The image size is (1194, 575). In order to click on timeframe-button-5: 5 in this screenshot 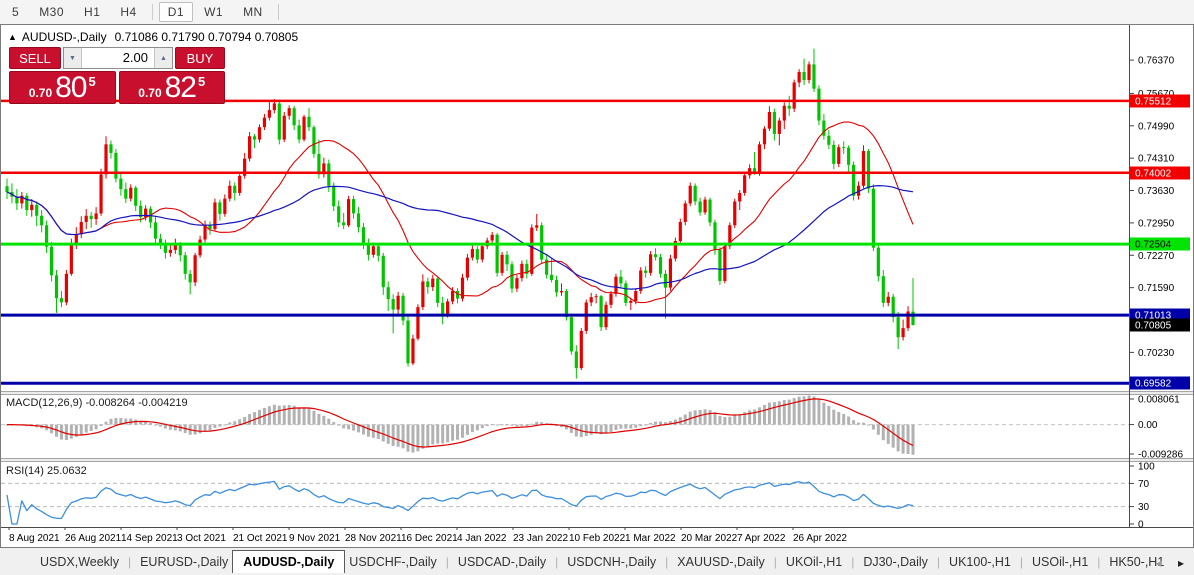, I will do `click(15, 12)`.